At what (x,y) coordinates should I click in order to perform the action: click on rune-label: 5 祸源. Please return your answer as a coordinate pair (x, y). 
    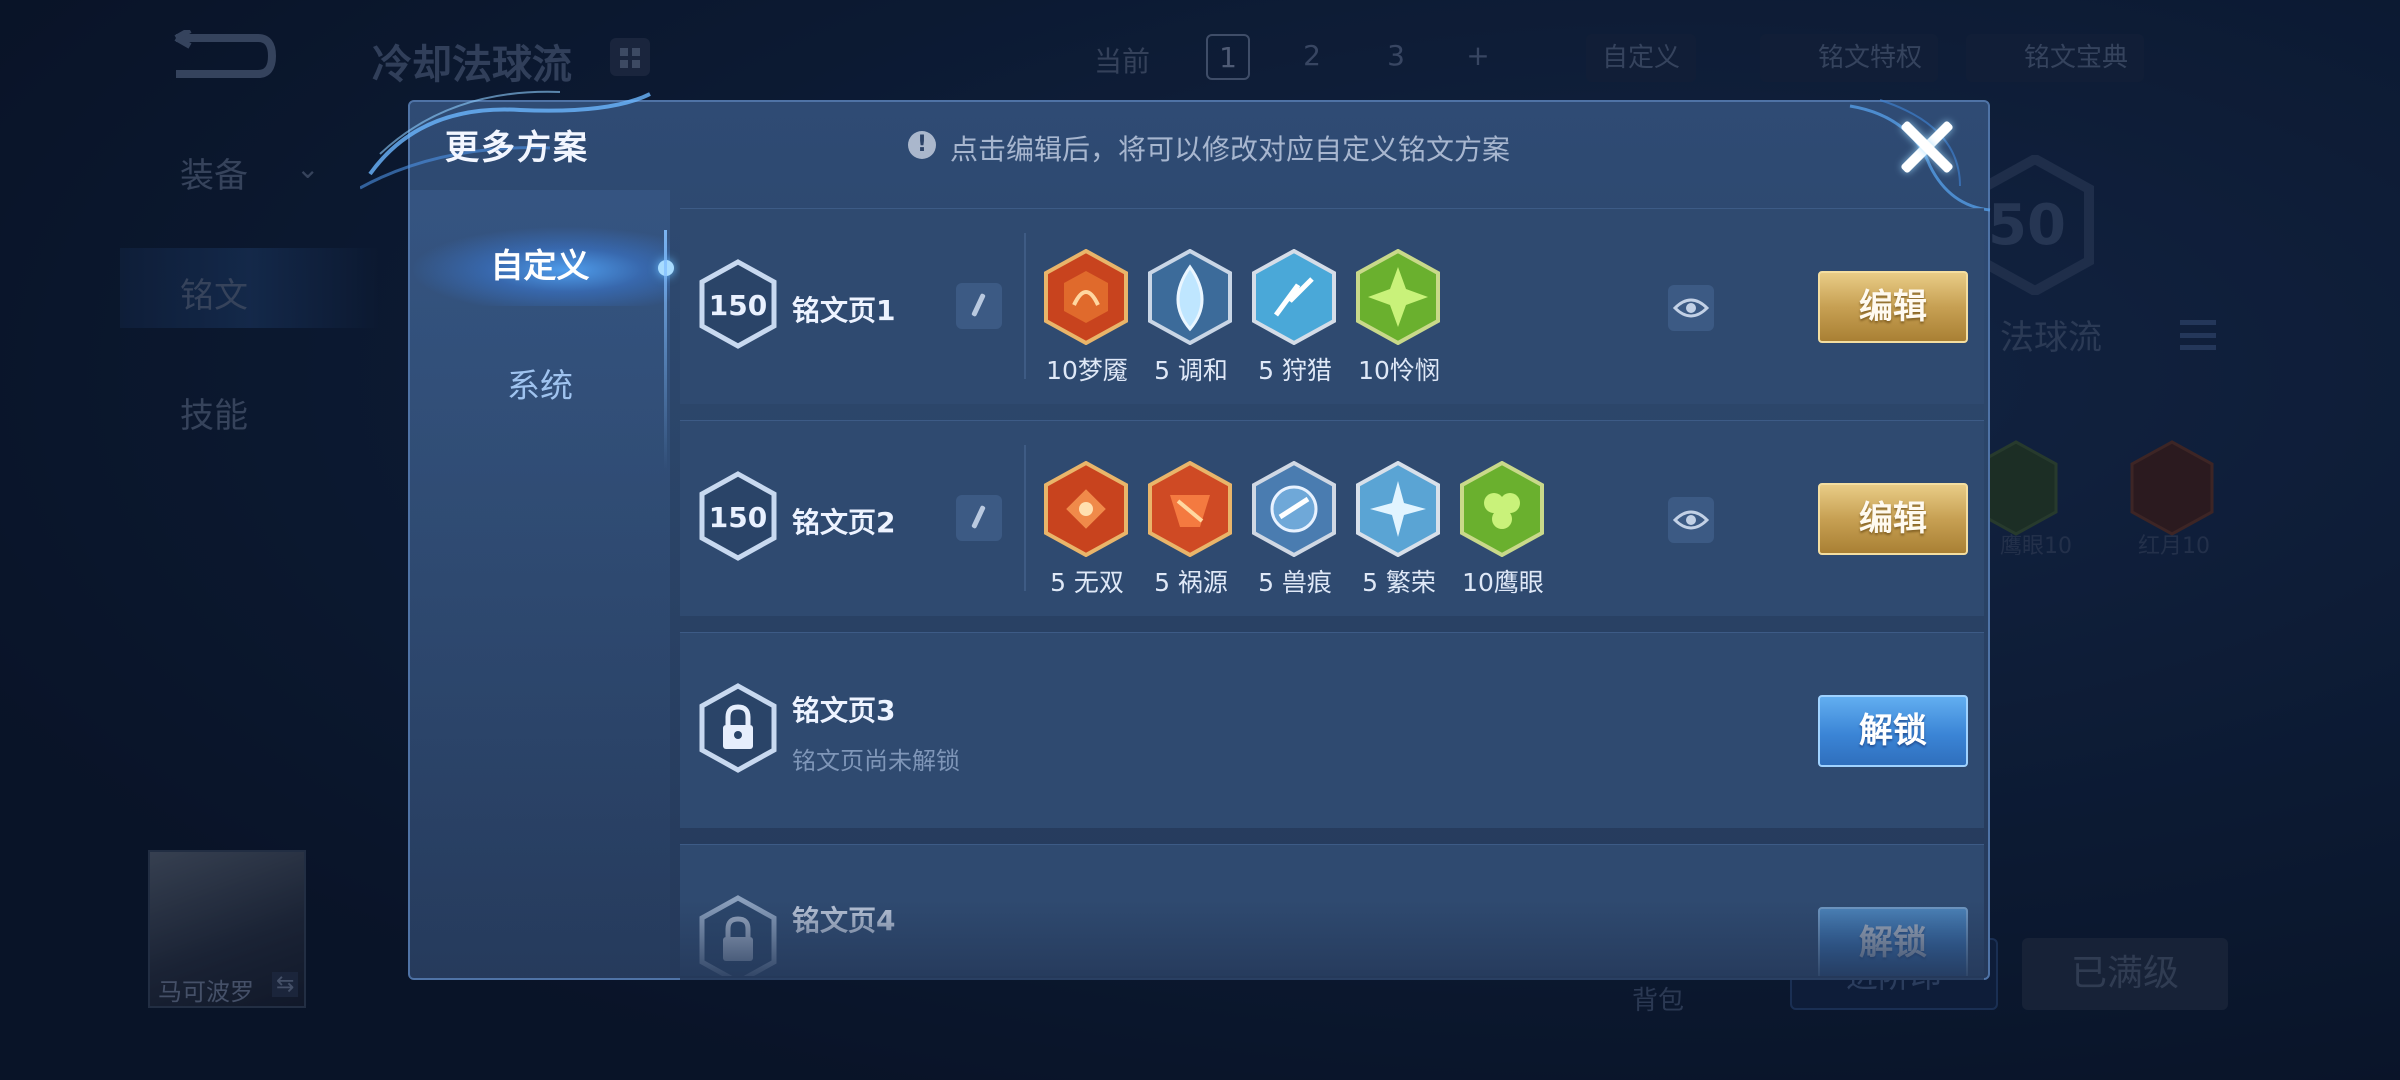
    Looking at the image, I should click on (1191, 582).